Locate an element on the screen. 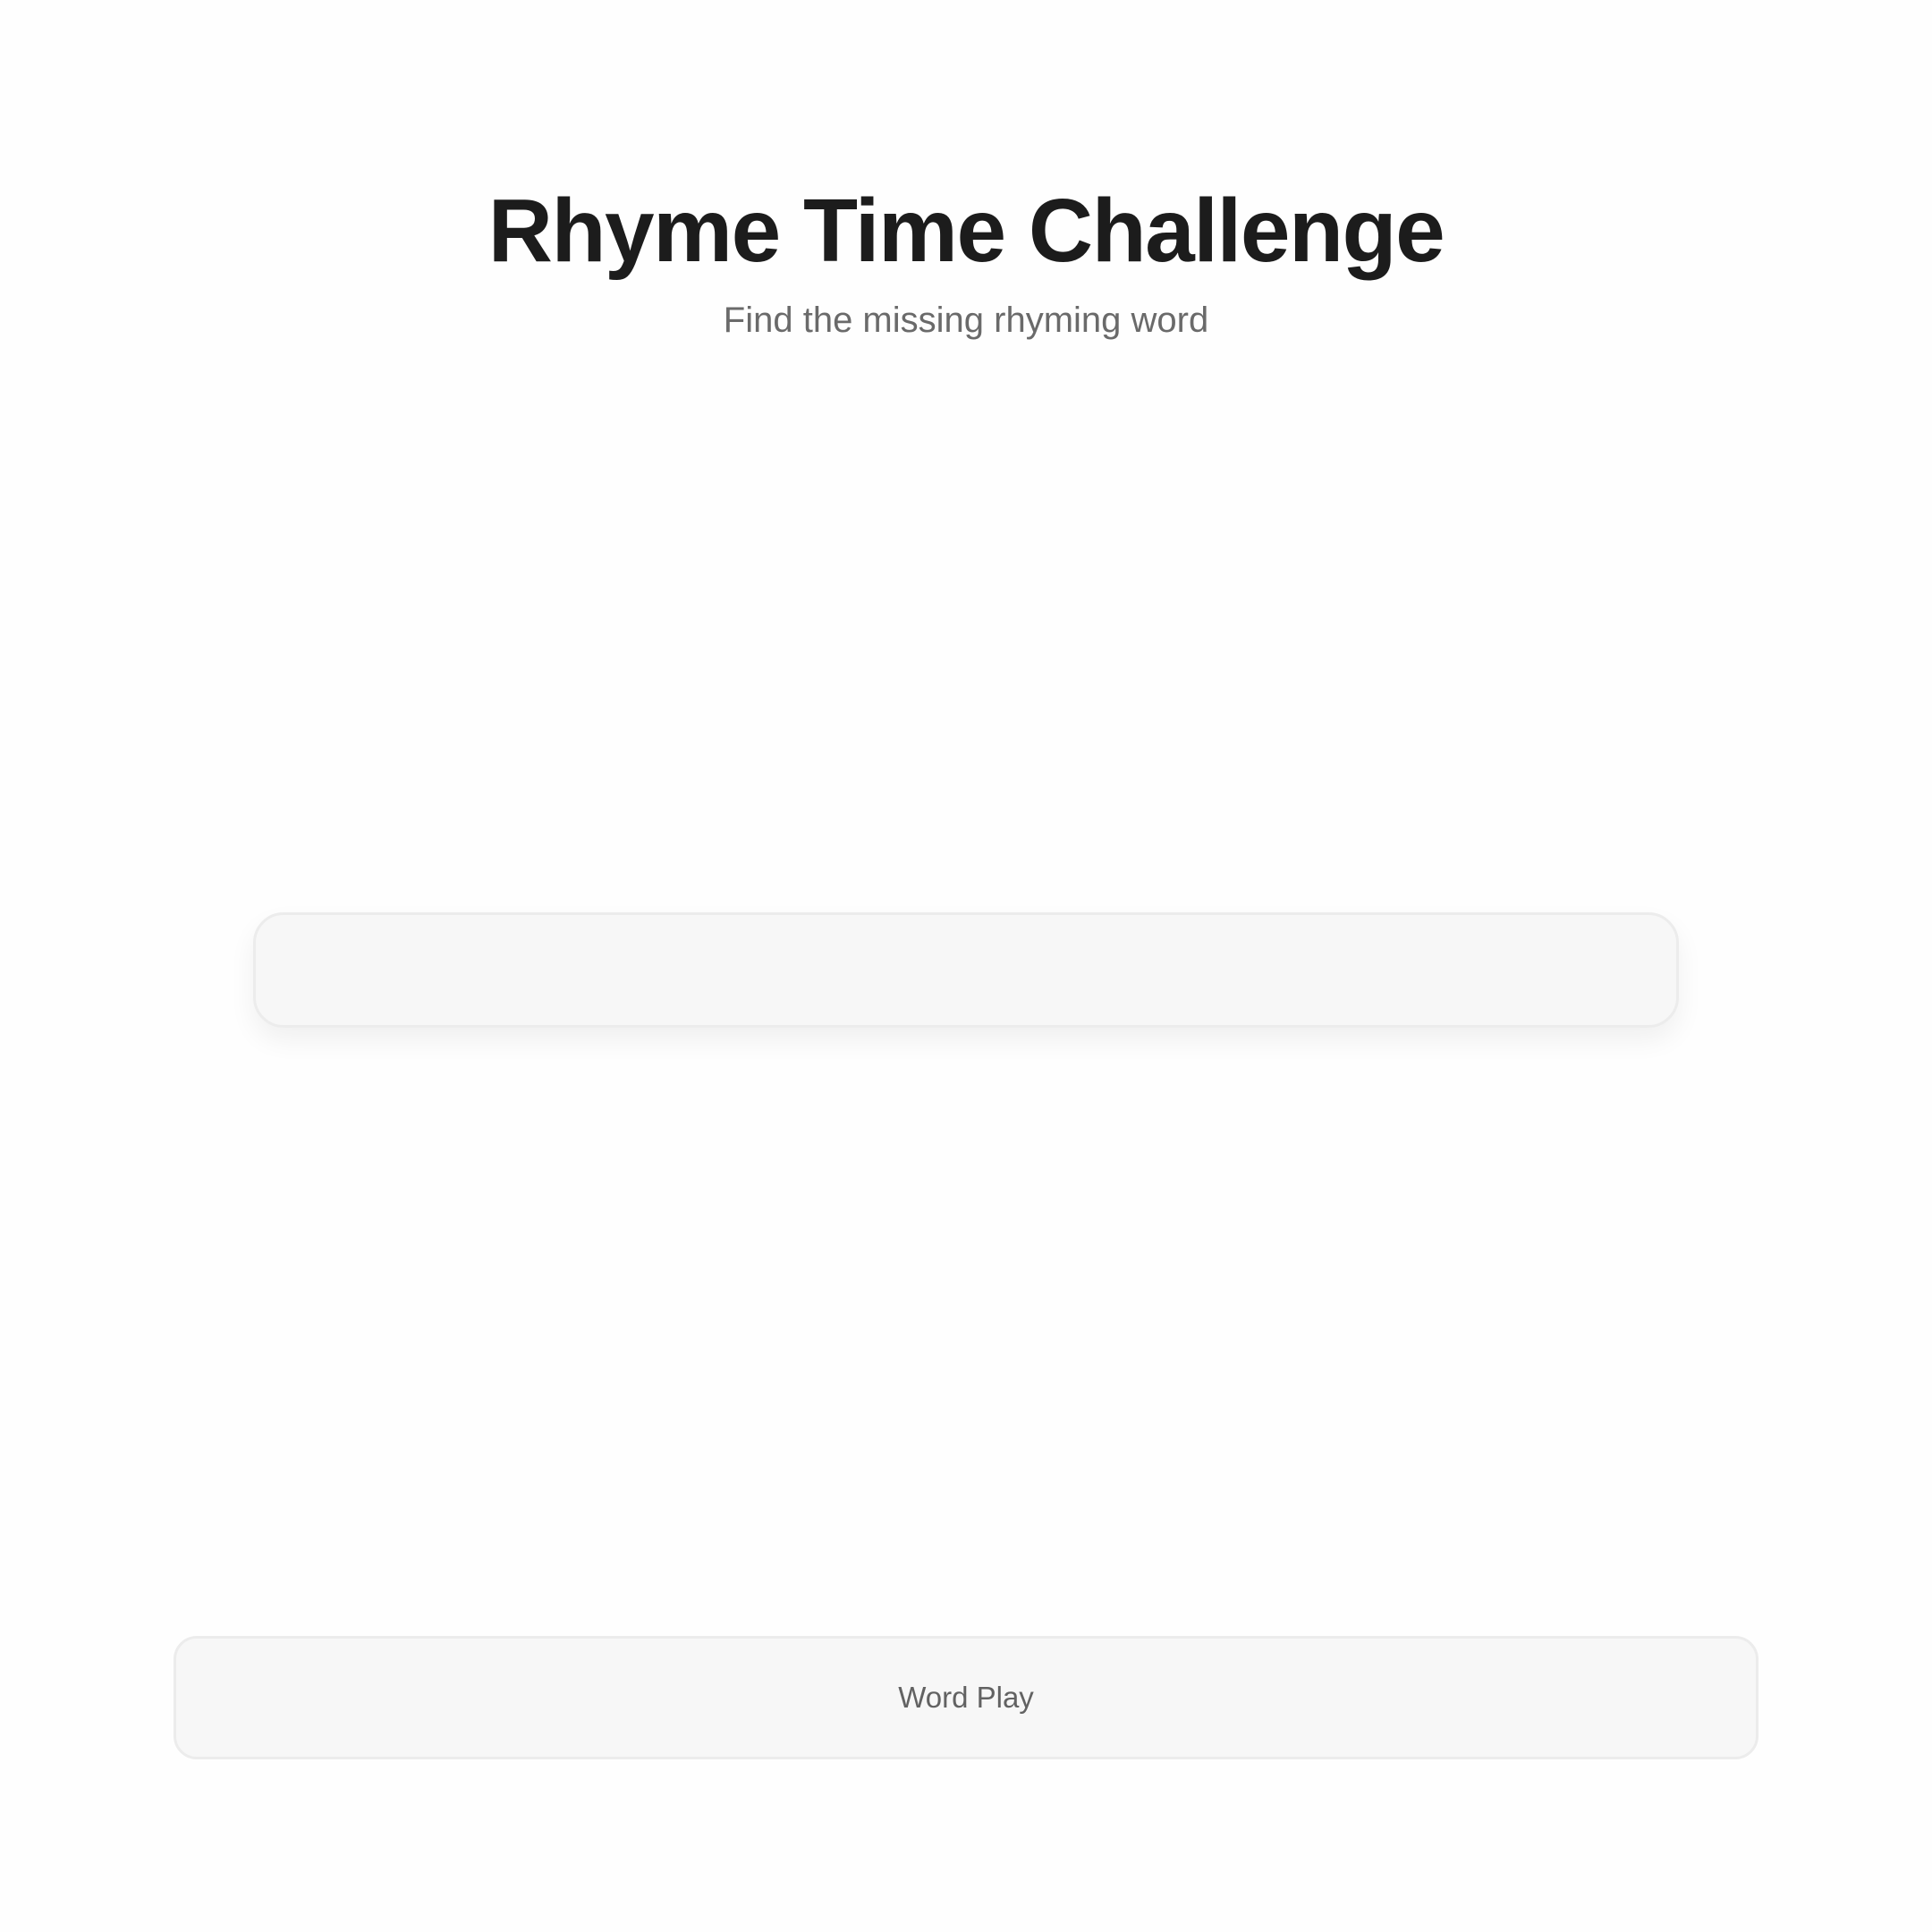  page-title: Rhyme Time Challenge is located at coordinates (966, 231).